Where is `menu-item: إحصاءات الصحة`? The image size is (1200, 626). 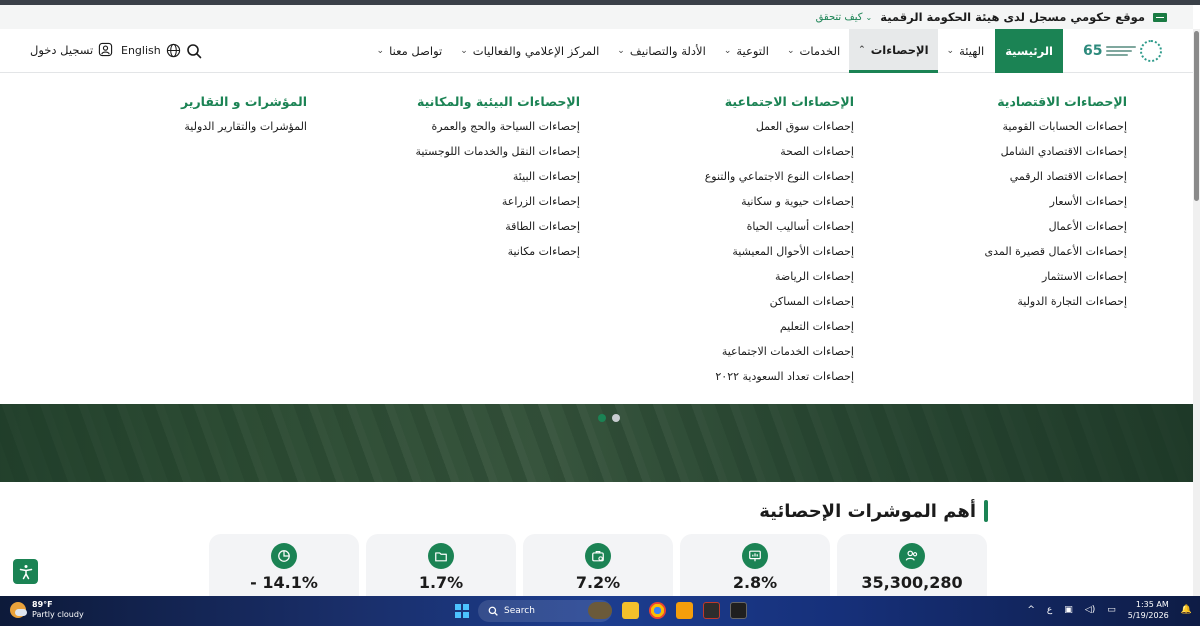 menu-item: إحصاءات الصحة is located at coordinates (779, 154).